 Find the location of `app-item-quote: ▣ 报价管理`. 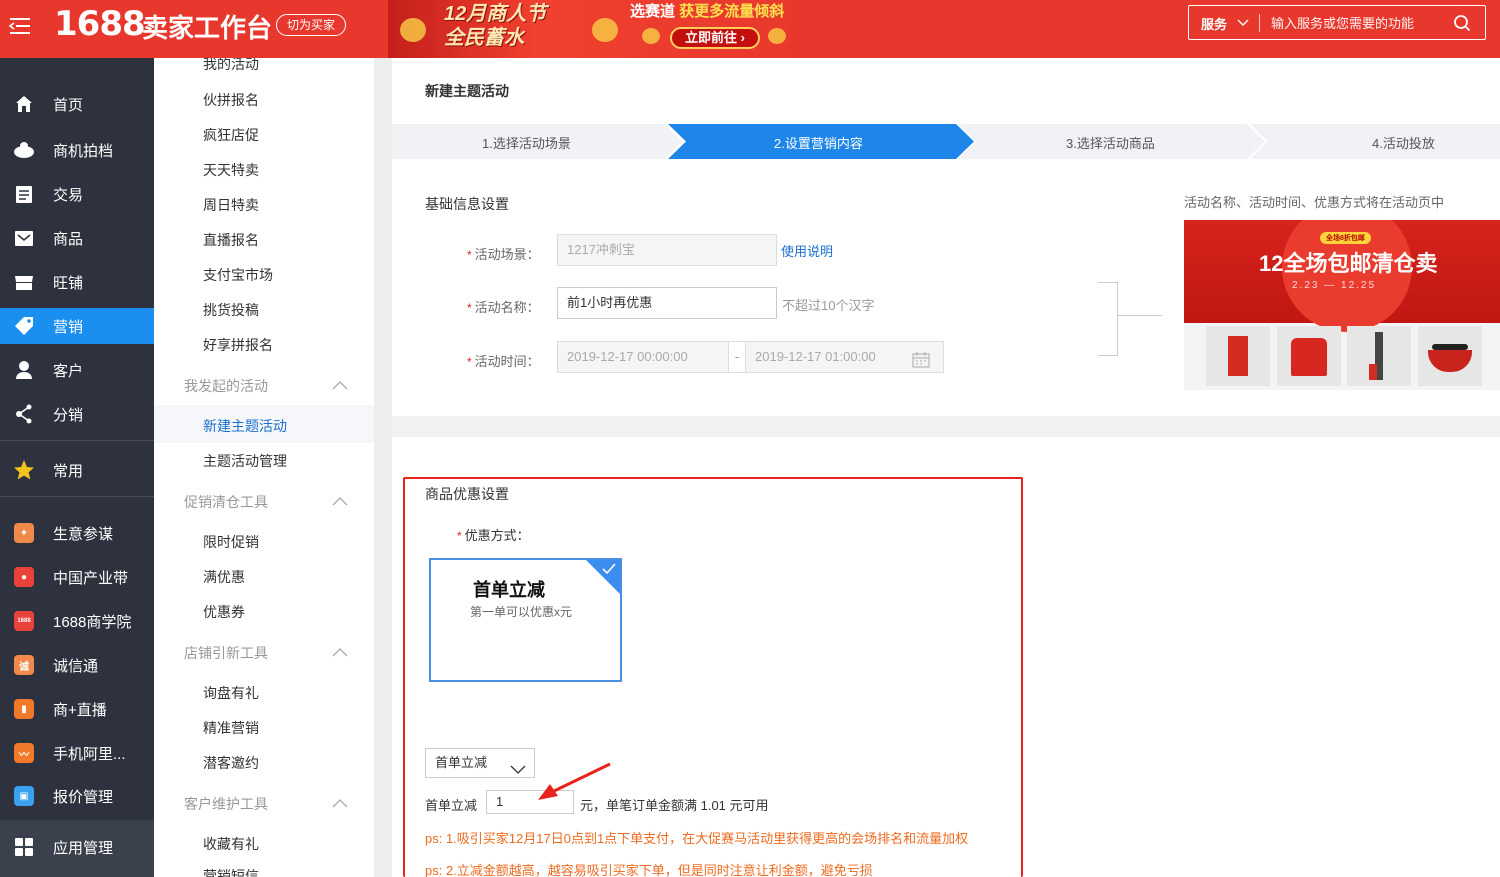

app-item-quote: ▣ 报价管理 is located at coordinates (77, 796).